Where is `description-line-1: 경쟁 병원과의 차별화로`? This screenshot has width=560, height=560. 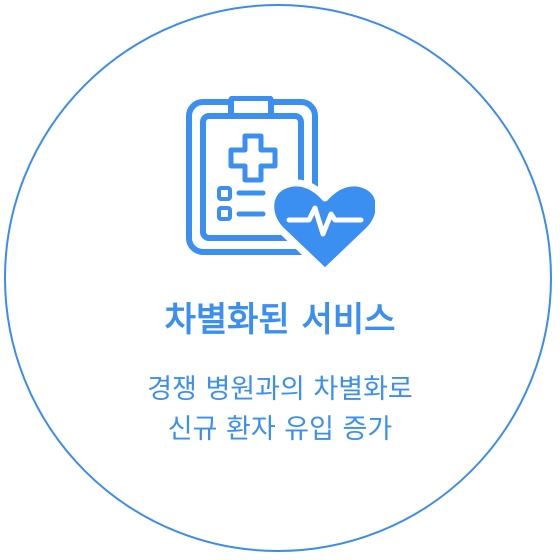 description-line-1: 경쟁 병원과의 차별화로 is located at coordinates (280, 389).